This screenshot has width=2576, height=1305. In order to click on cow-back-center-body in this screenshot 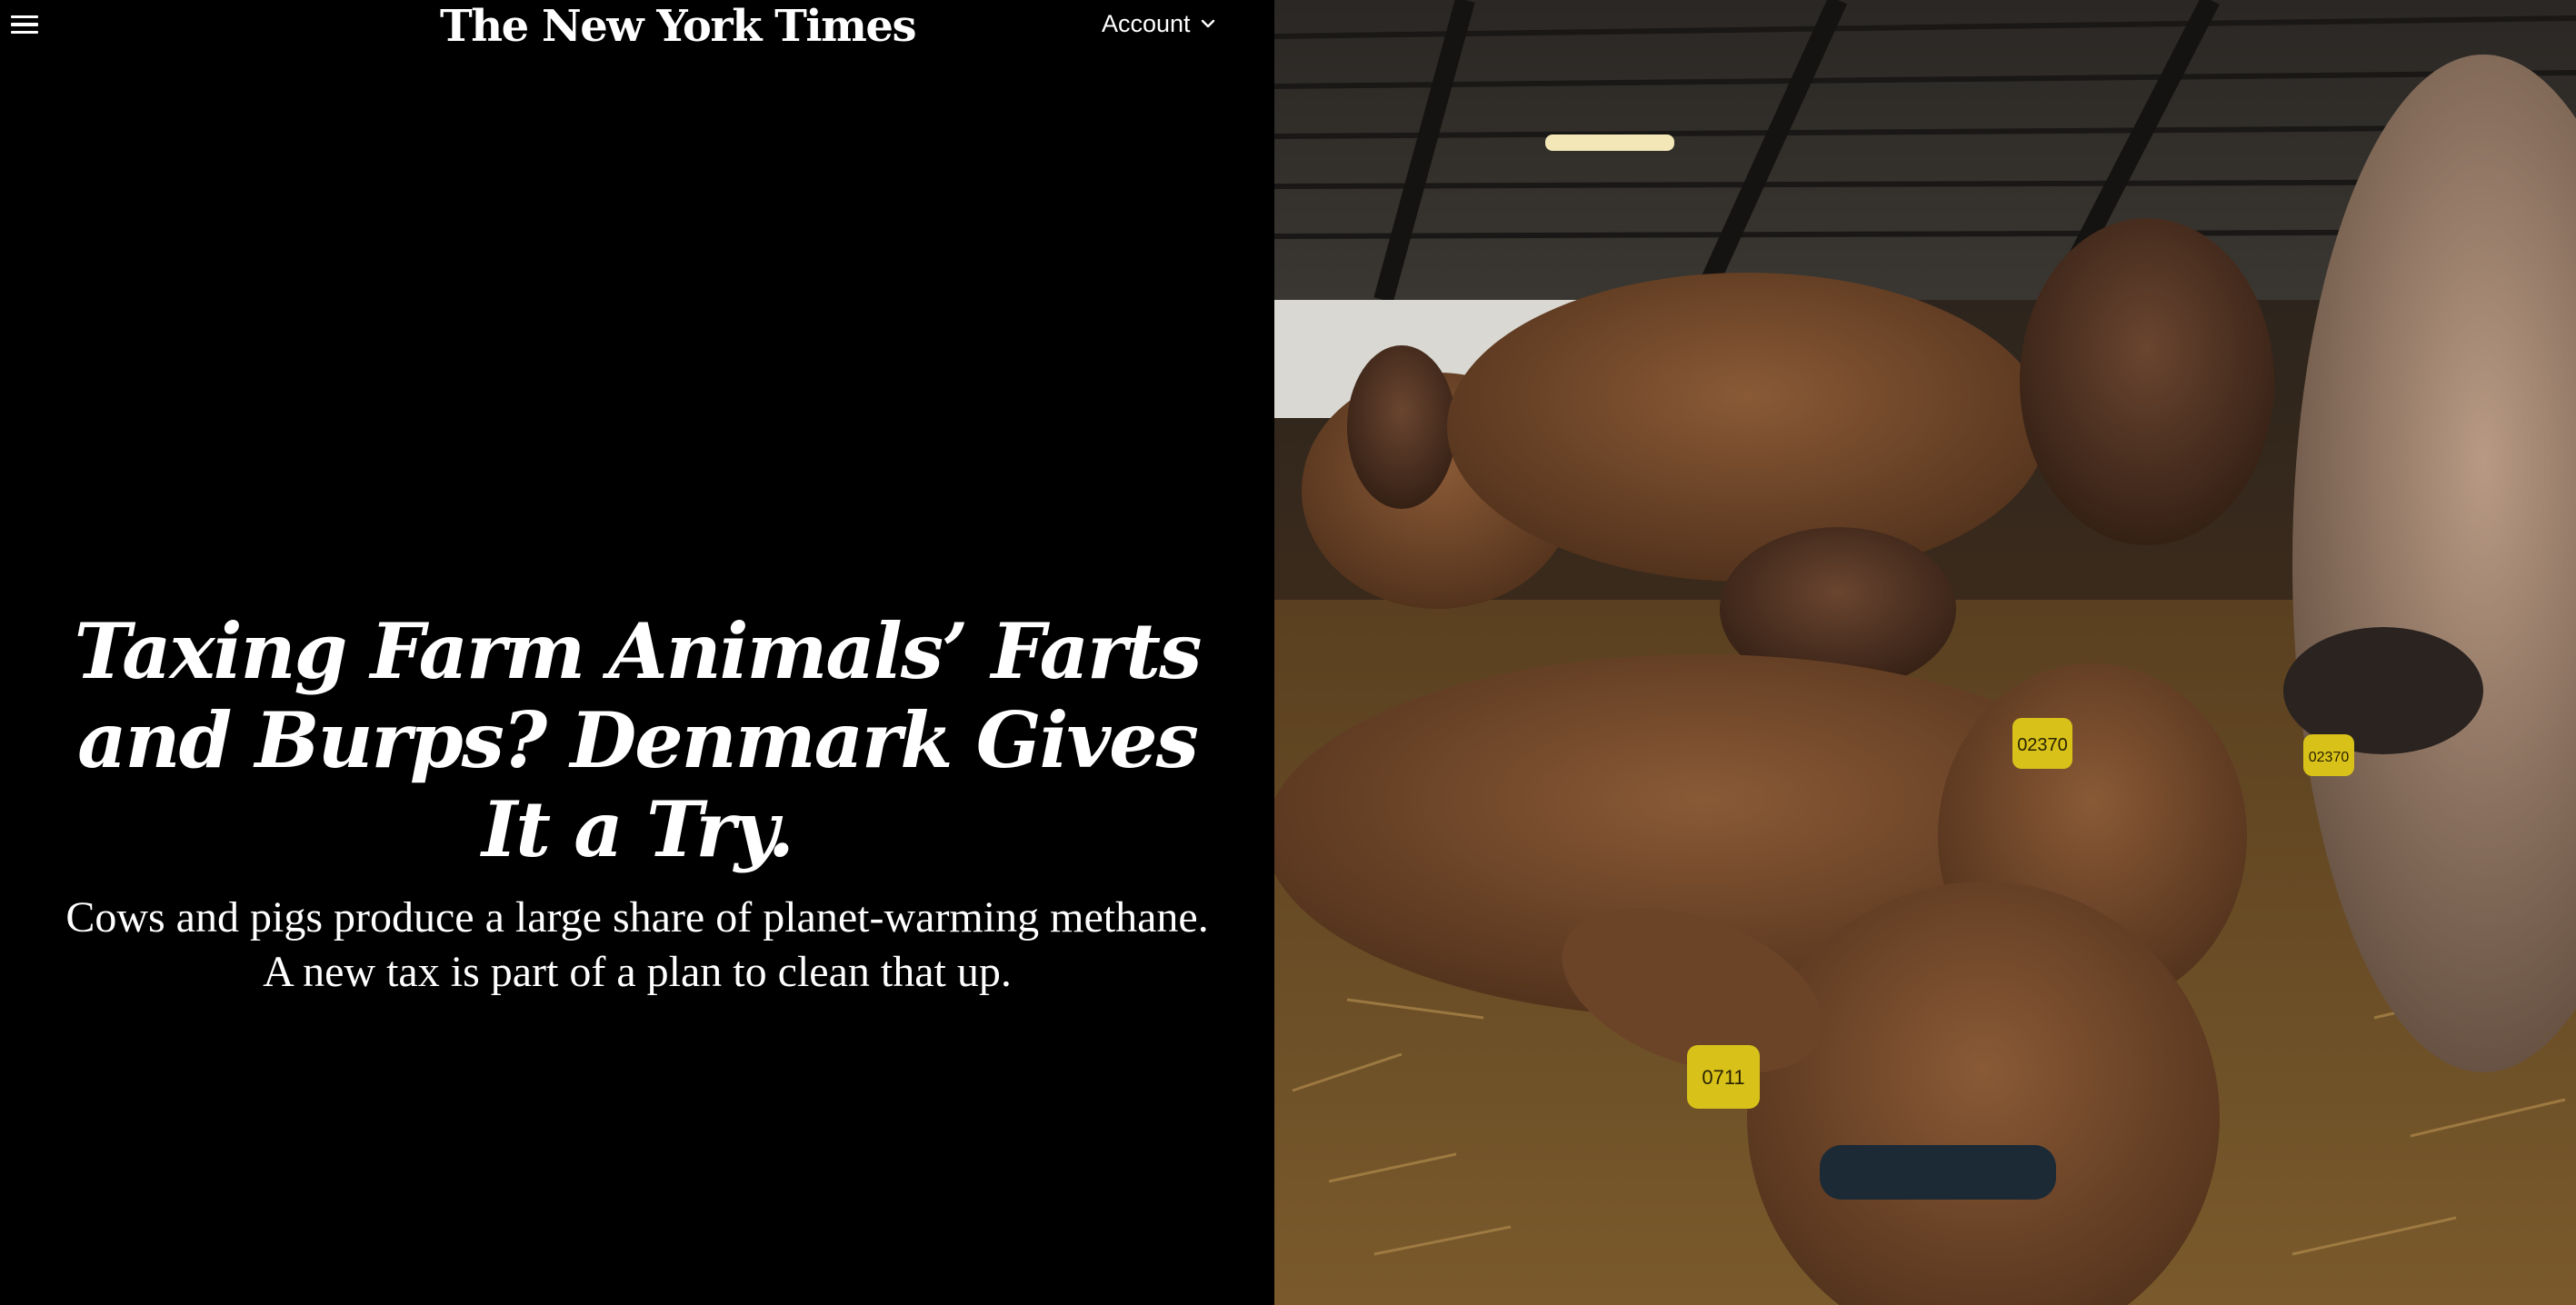, I will do `click(1747, 427)`.